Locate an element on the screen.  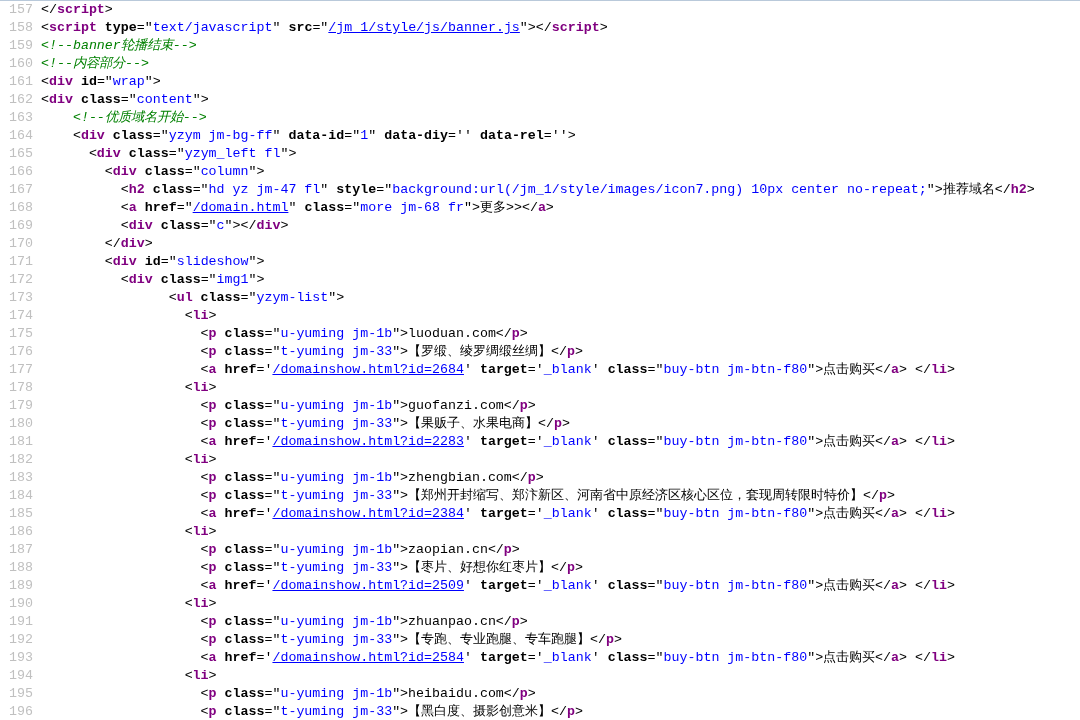
line-number: 159 is located at coordinates (20, 46).